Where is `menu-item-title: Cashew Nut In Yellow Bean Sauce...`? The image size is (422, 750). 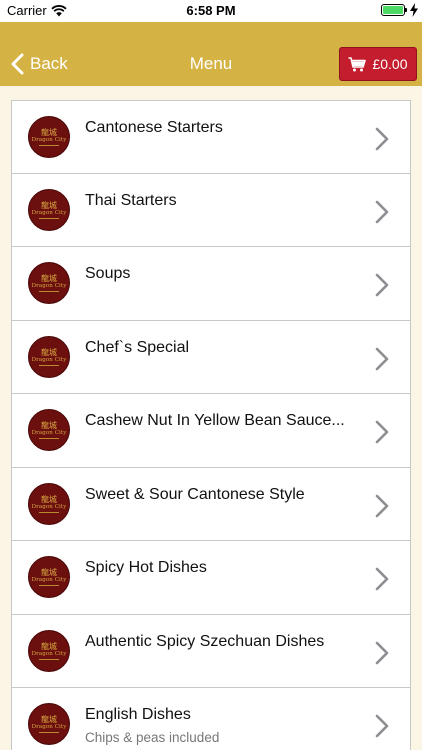 menu-item-title: Cashew Nut In Yellow Bean Sauce... is located at coordinates (215, 420).